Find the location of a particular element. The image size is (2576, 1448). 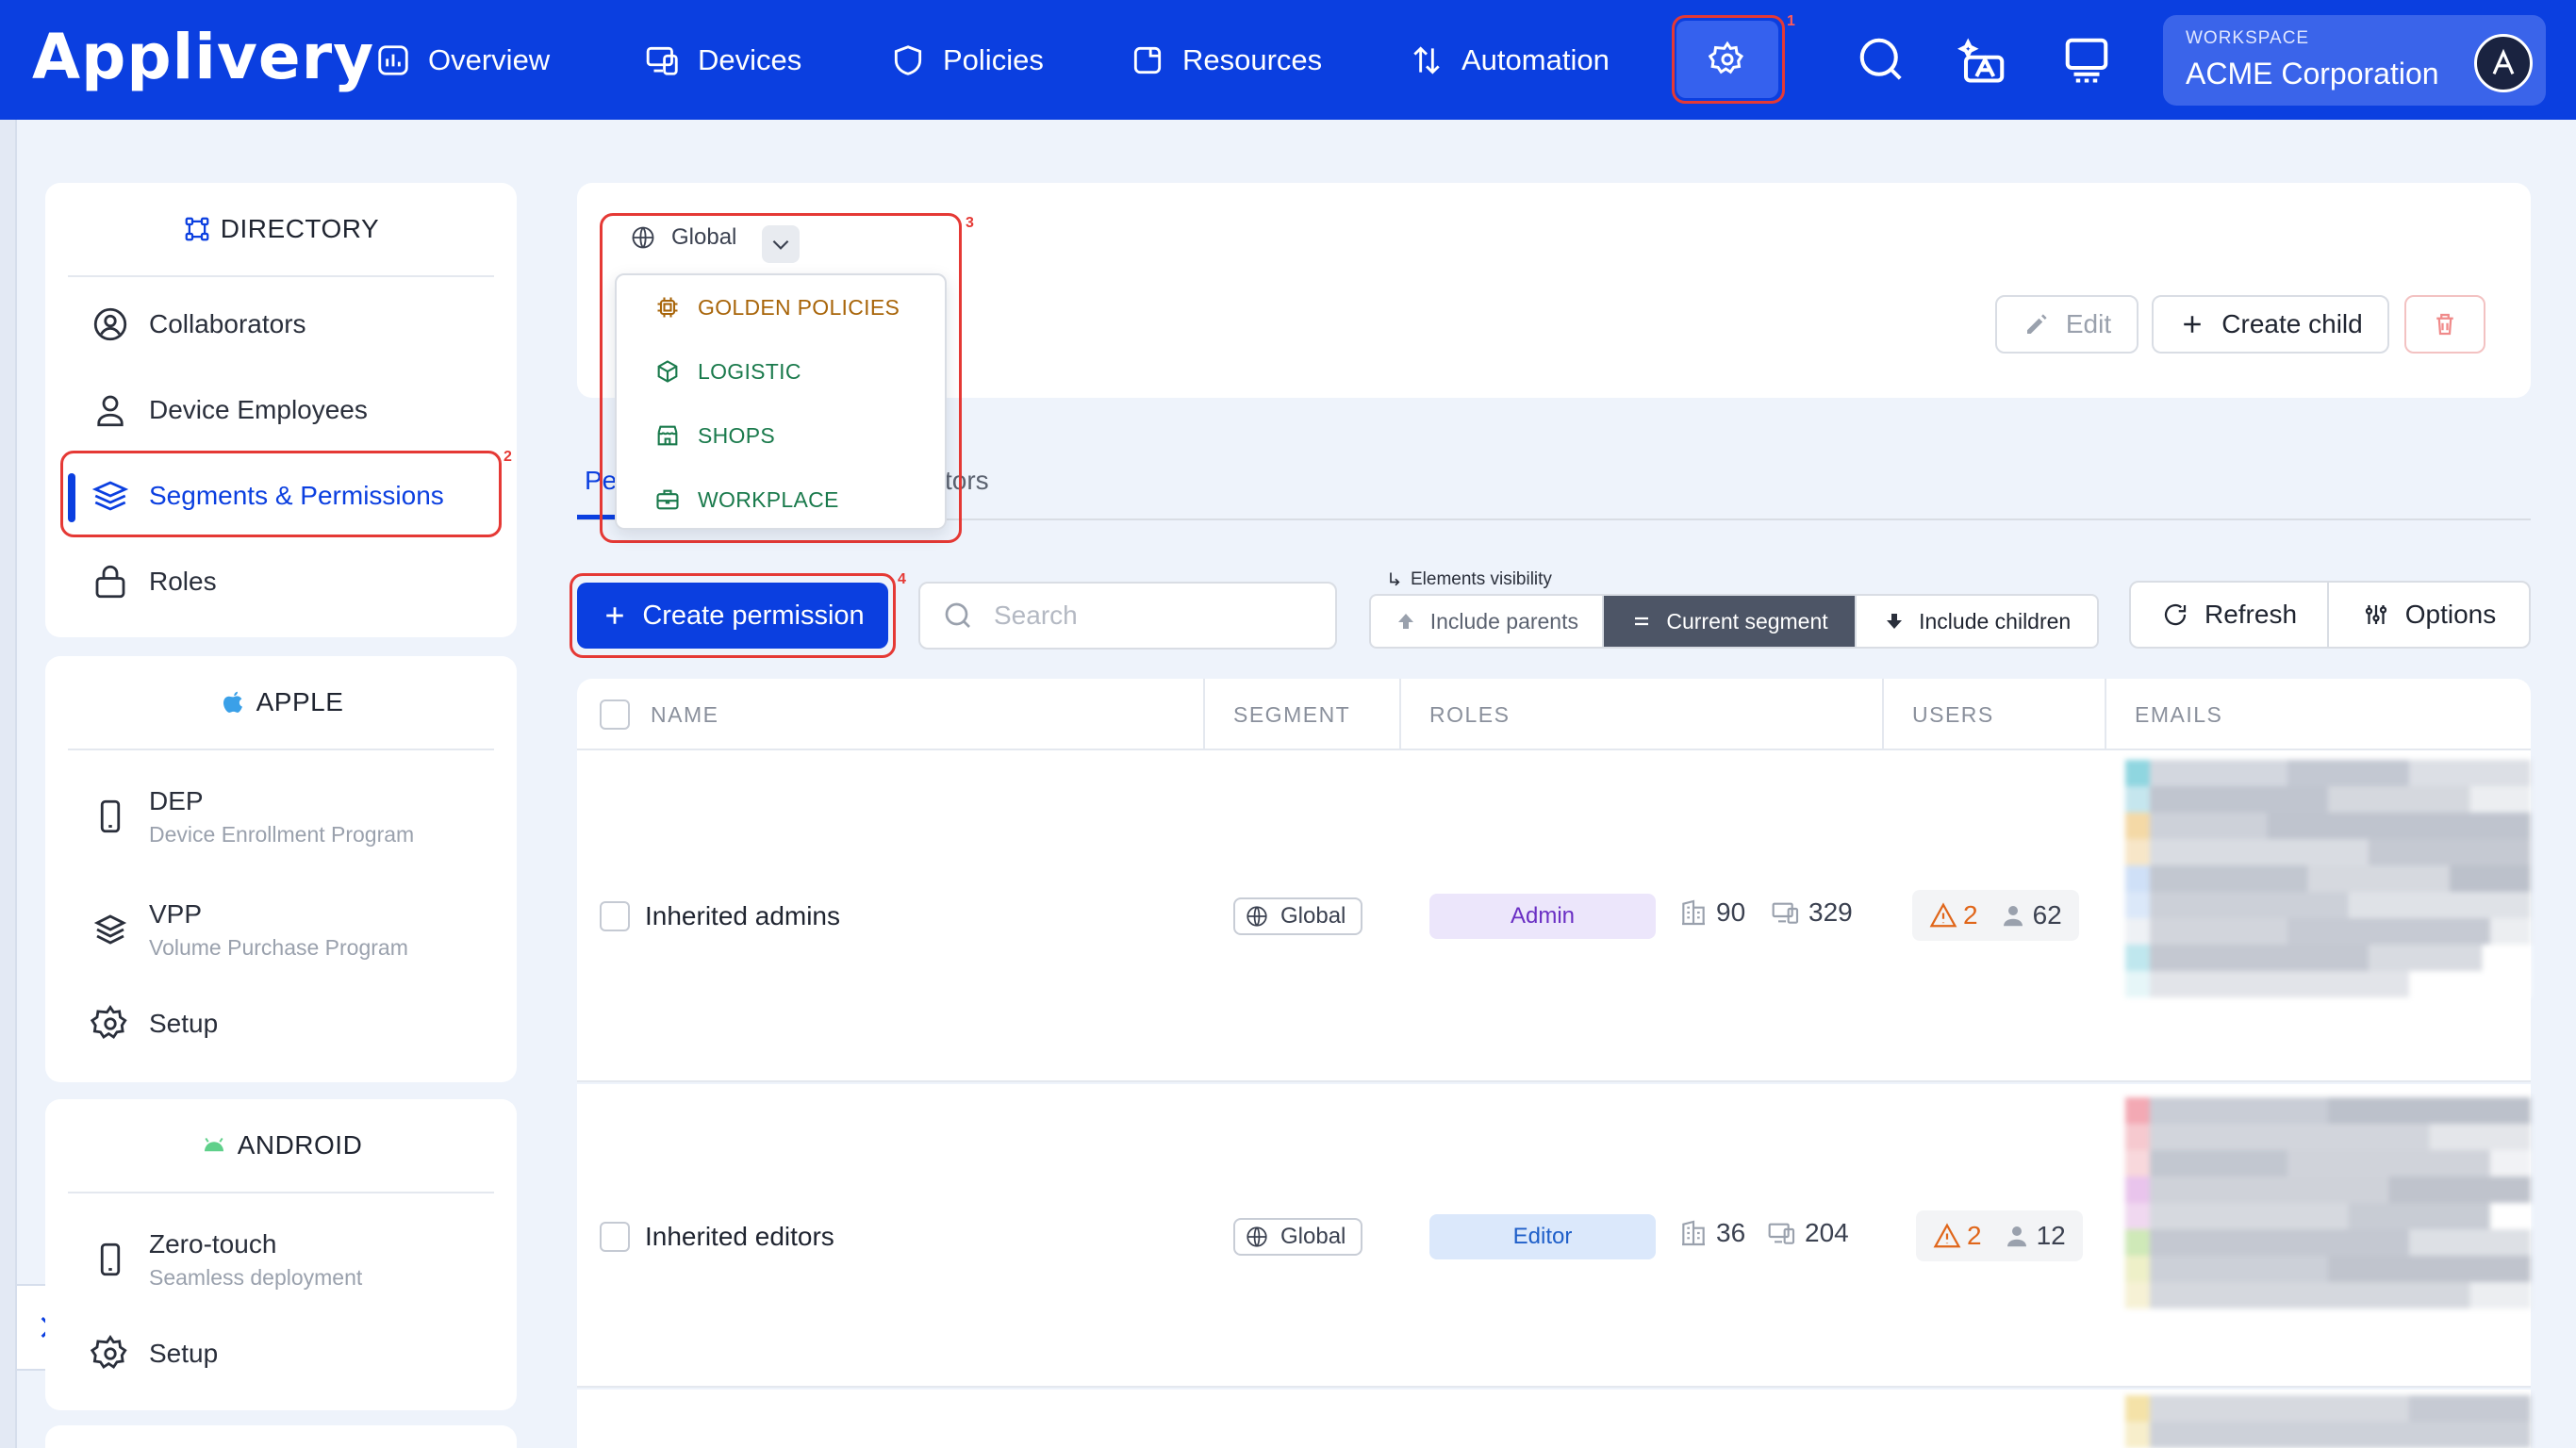

nav-automation: Automation is located at coordinates (1509, 60).